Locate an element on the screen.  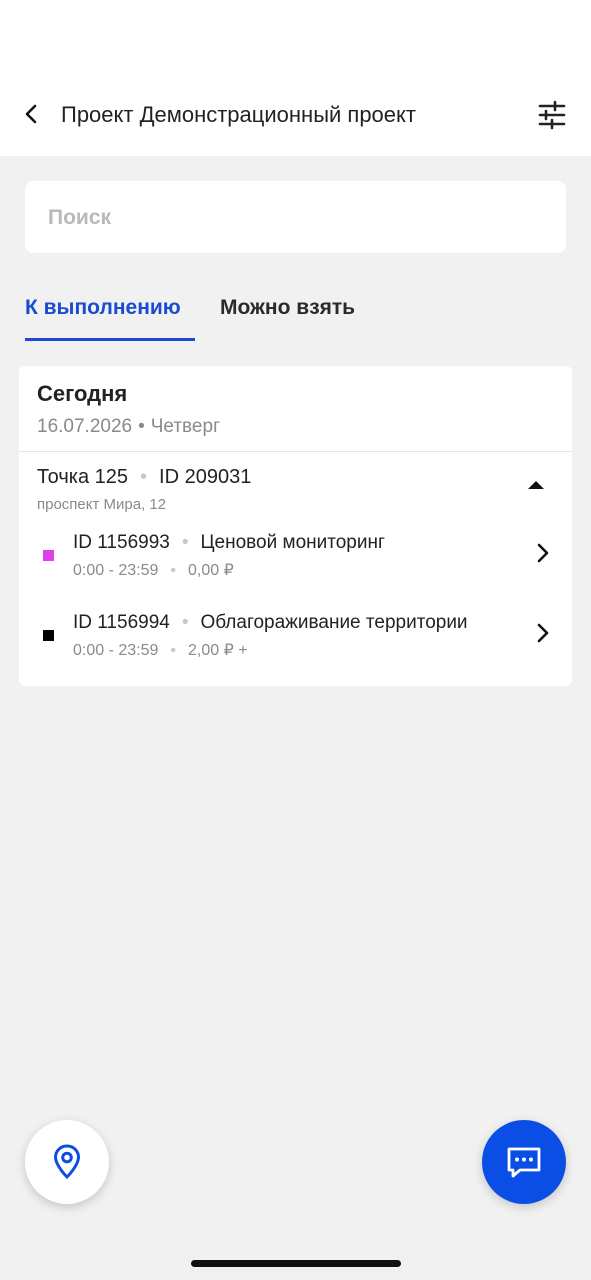
task-id: ID 1156993 is located at coordinates (121, 542).